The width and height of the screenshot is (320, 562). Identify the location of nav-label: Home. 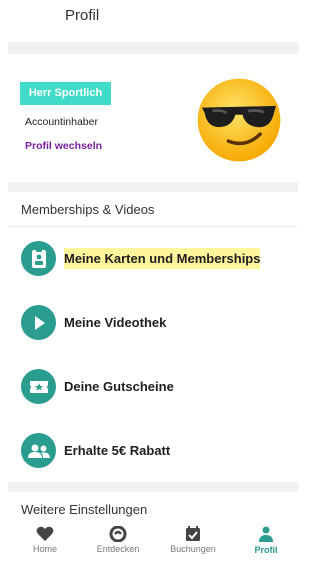
(44, 549).